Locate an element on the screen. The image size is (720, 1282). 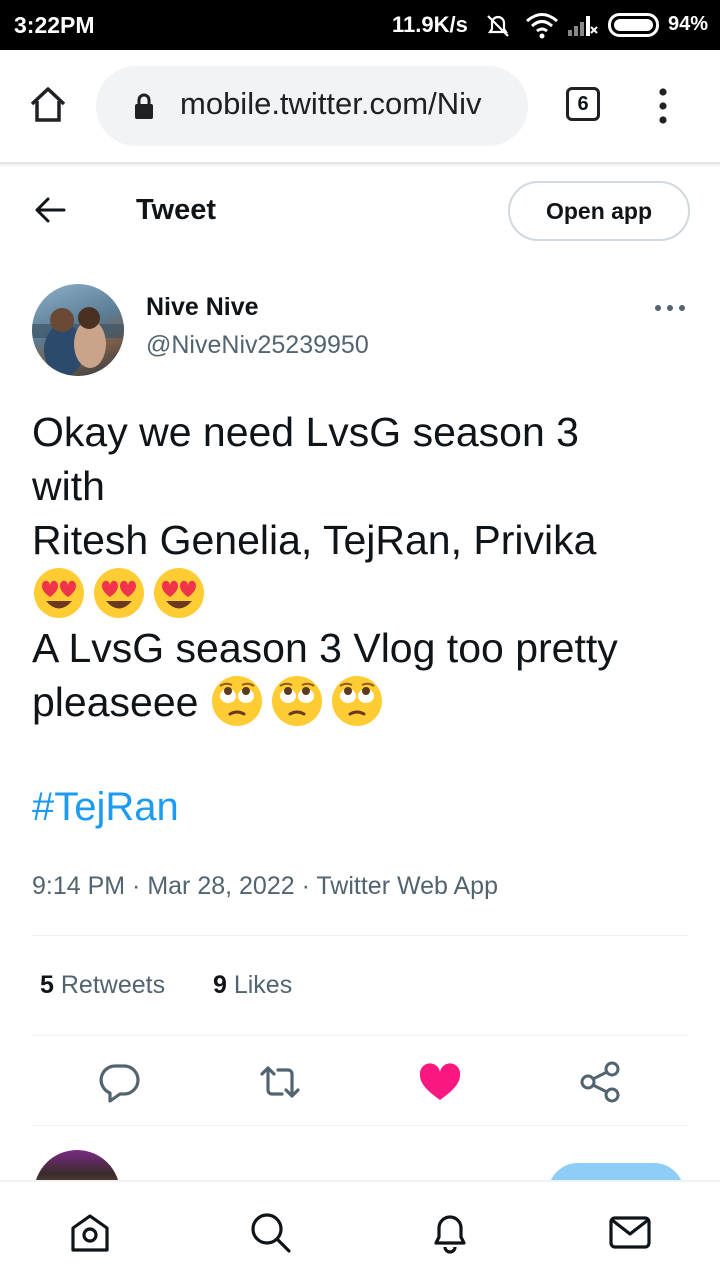
tweet-line: Ritesh Genelia, TejRan, Privika is located at coordinates (314, 540).